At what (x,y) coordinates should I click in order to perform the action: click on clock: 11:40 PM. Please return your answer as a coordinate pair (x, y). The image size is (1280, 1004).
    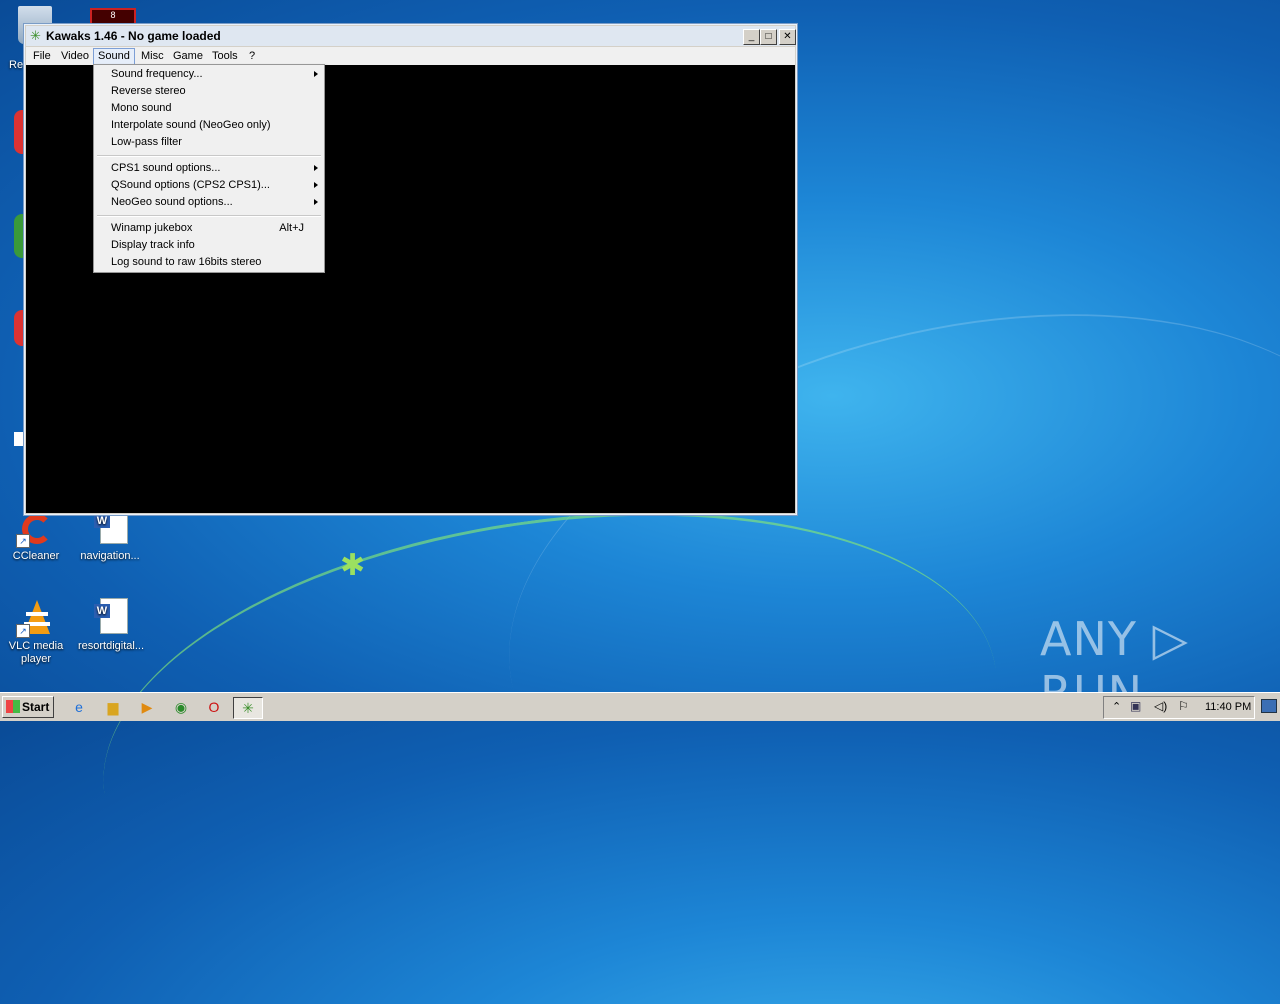
    Looking at the image, I should click on (1228, 707).